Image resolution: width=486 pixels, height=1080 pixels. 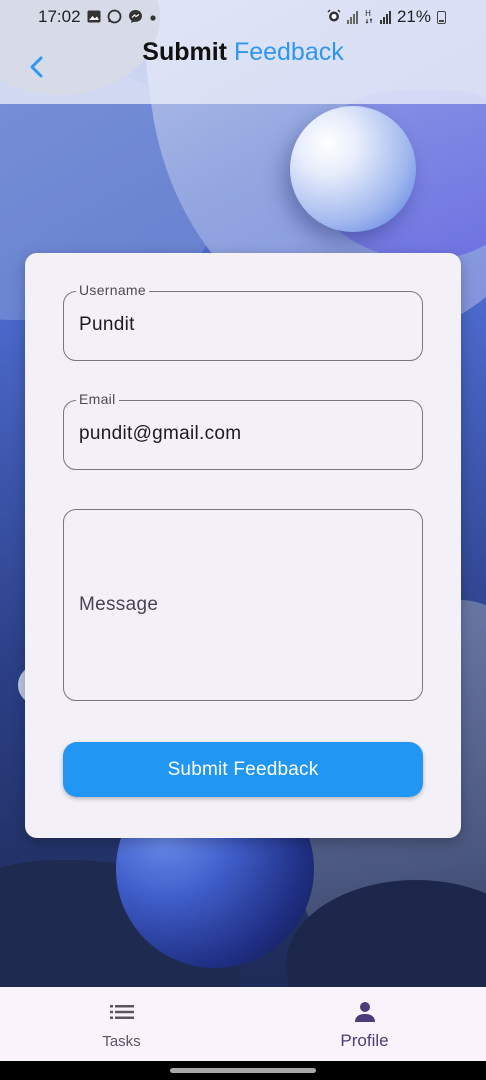 I want to click on top-app-bar: 17:02 H 21% Submit Feedback, so click(x=243, y=52).